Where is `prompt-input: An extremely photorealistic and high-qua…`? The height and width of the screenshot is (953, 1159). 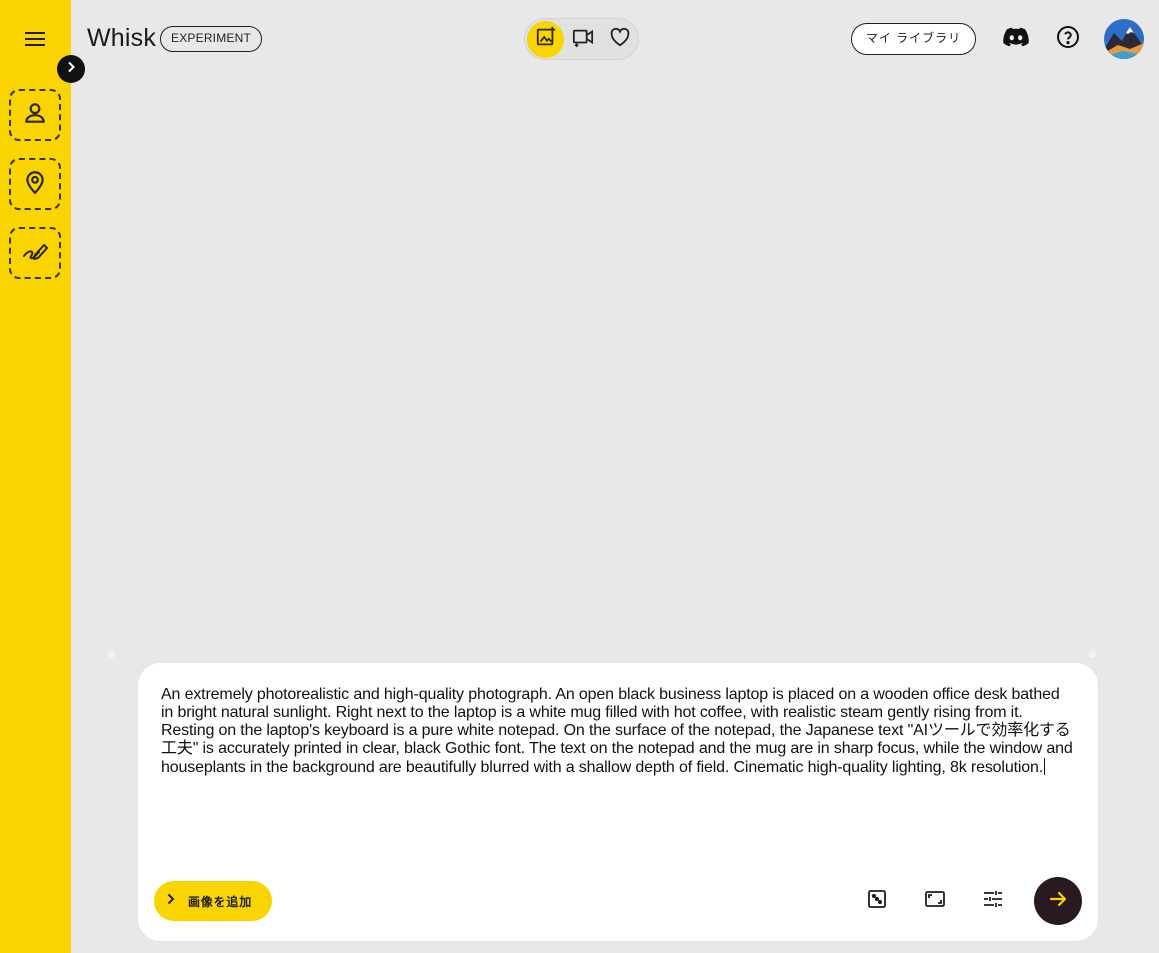 prompt-input: An extremely photorealistic and high-qua… is located at coordinates (618, 731).